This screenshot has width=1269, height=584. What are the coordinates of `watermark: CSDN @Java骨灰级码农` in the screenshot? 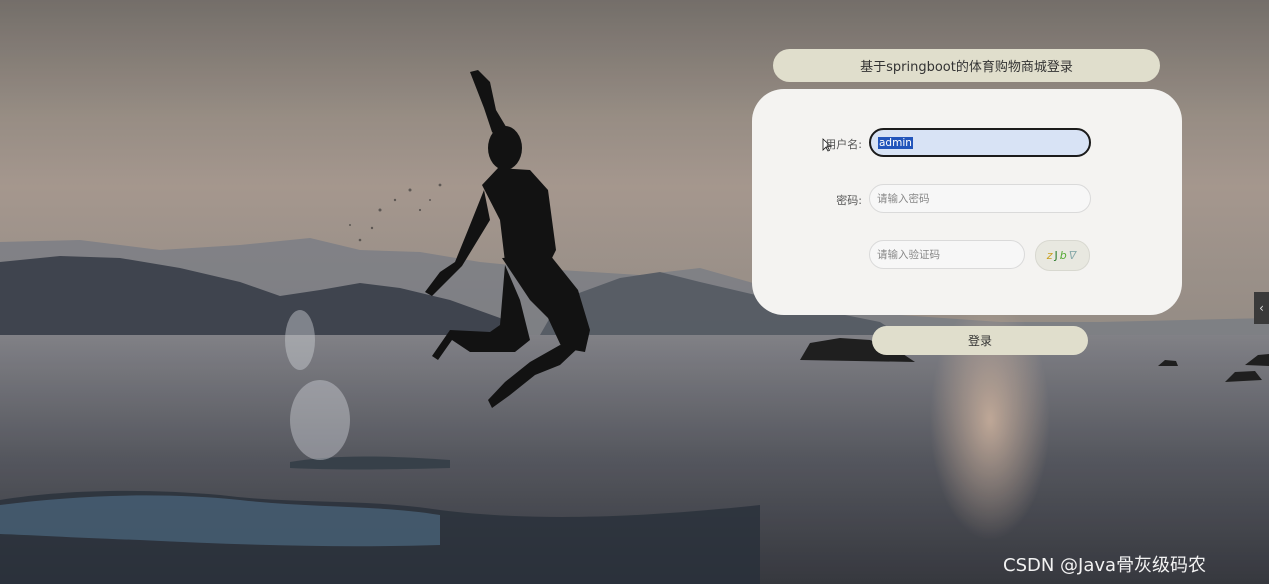 It's located at (1105, 565).